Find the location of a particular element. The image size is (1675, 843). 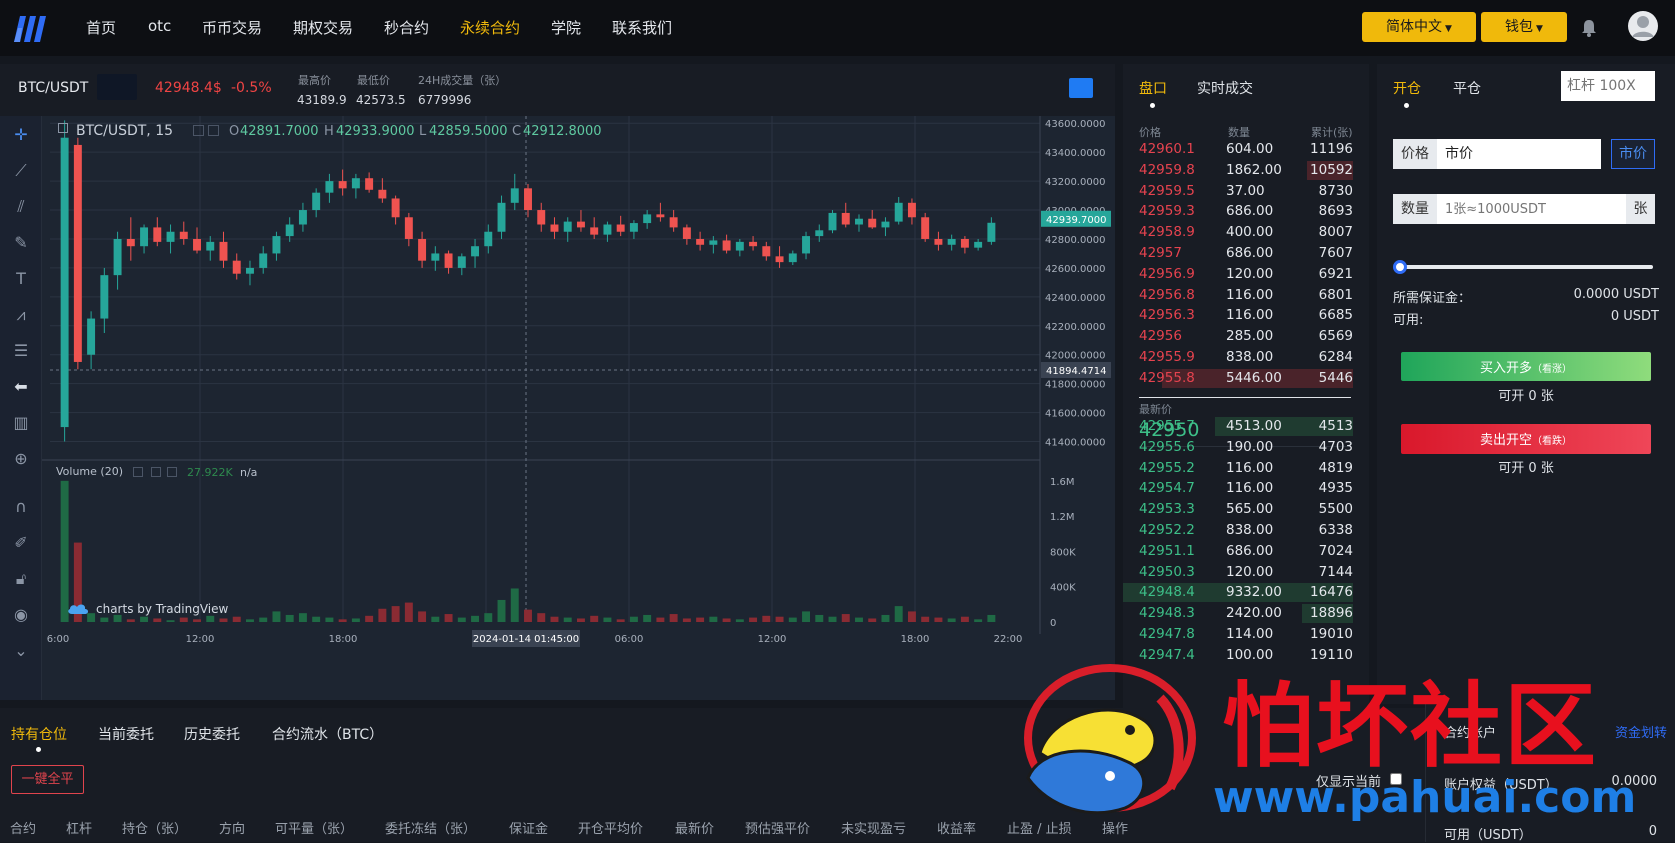

tab-order-history: 历史委托 is located at coordinates (212, 734).